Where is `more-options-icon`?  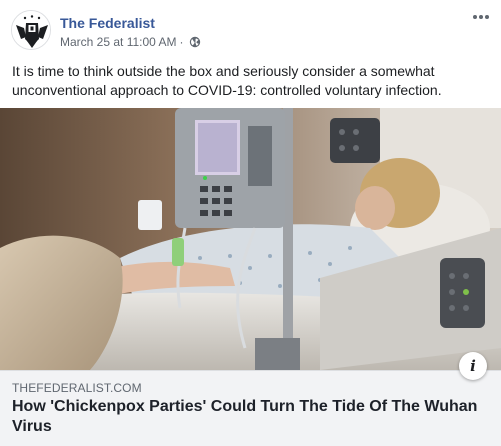 more-options-icon is located at coordinates (481, 17).